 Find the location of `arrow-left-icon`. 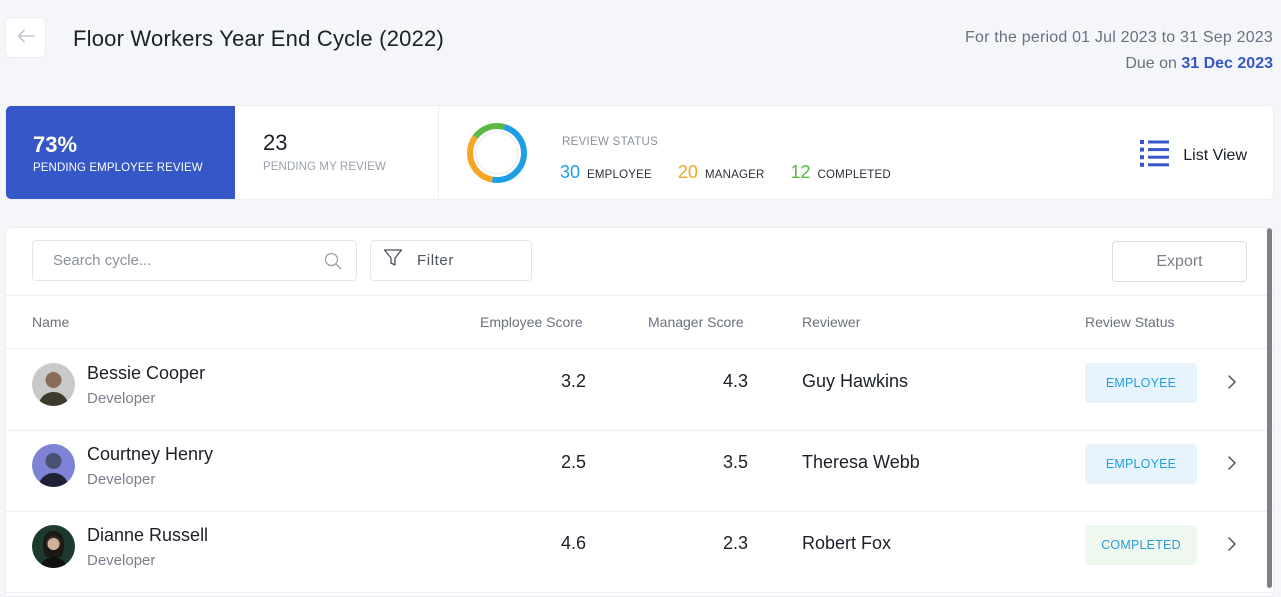

arrow-left-icon is located at coordinates (26, 37).